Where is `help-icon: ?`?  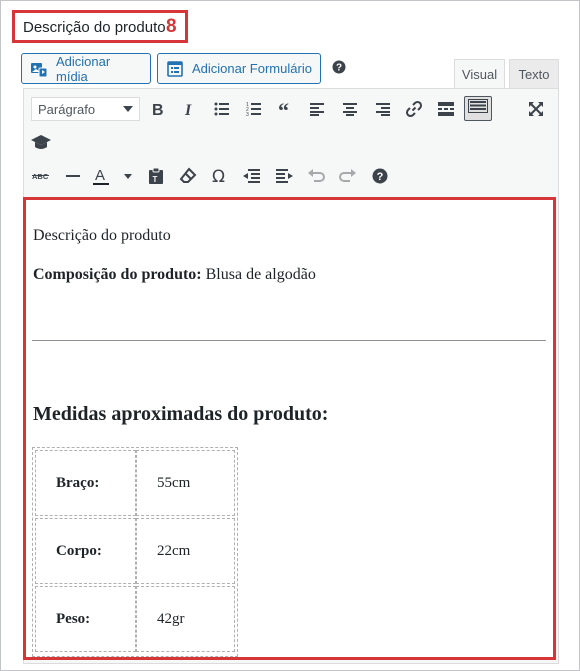
help-icon: ? is located at coordinates (339, 67).